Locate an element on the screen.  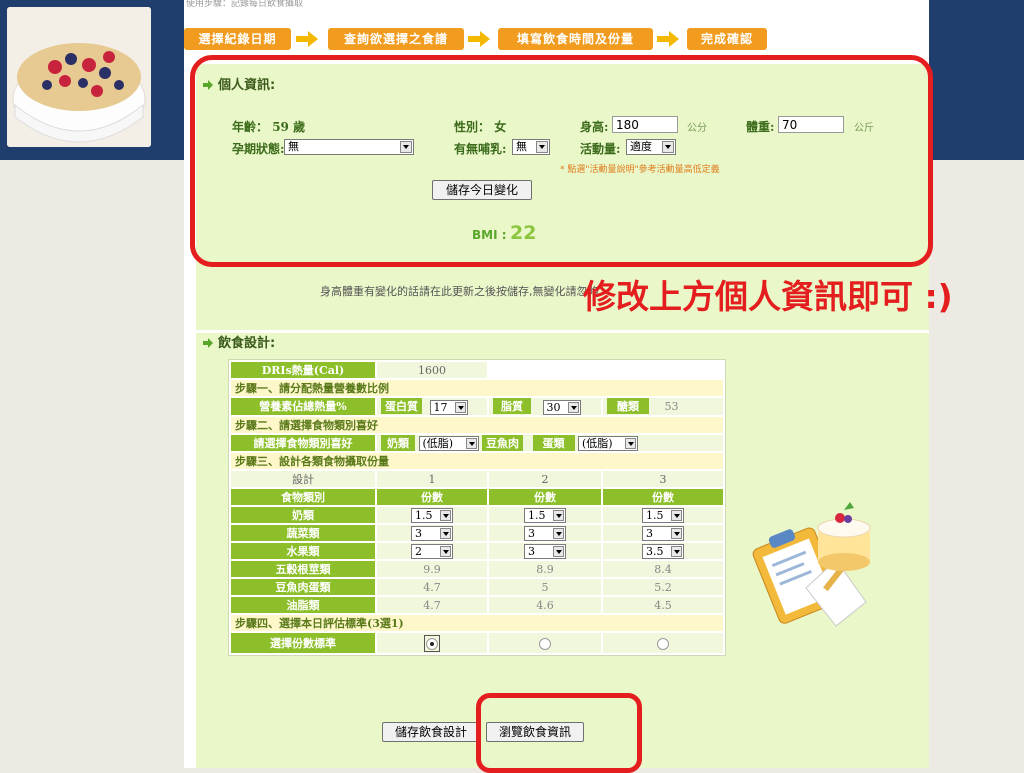
design-col-2: 2 is located at coordinates (545, 479).